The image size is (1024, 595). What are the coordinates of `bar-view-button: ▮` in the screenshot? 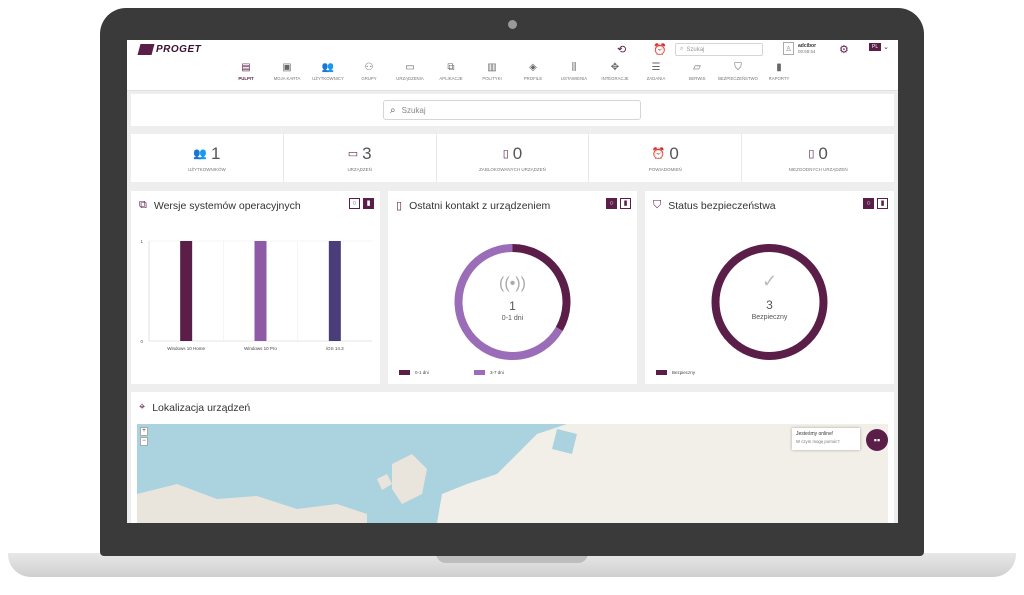 It's located at (368, 203).